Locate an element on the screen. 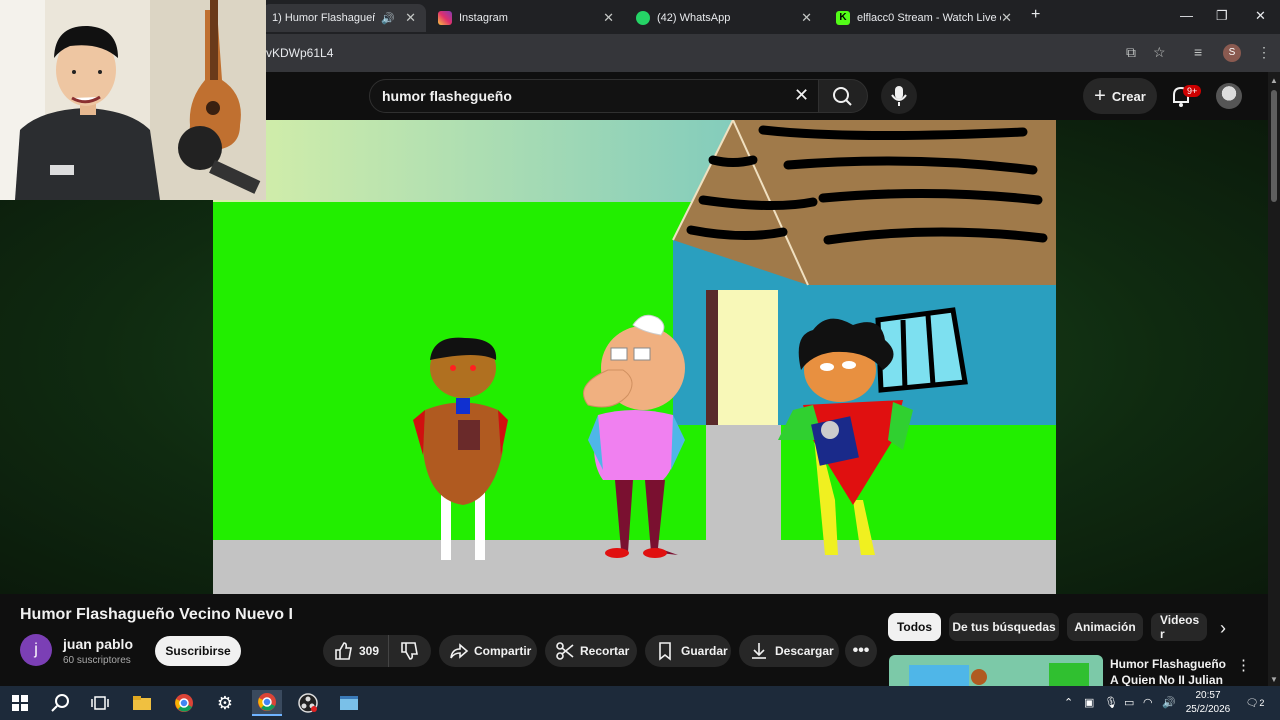  subscriber-count: 60 suscriptores is located at coordinates (97, 660).